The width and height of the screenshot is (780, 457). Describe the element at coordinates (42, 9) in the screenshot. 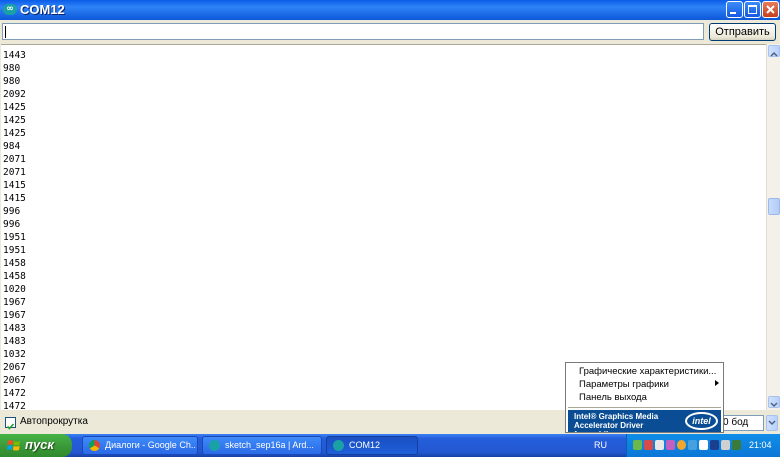

I see `window-title: COM12` at that location.